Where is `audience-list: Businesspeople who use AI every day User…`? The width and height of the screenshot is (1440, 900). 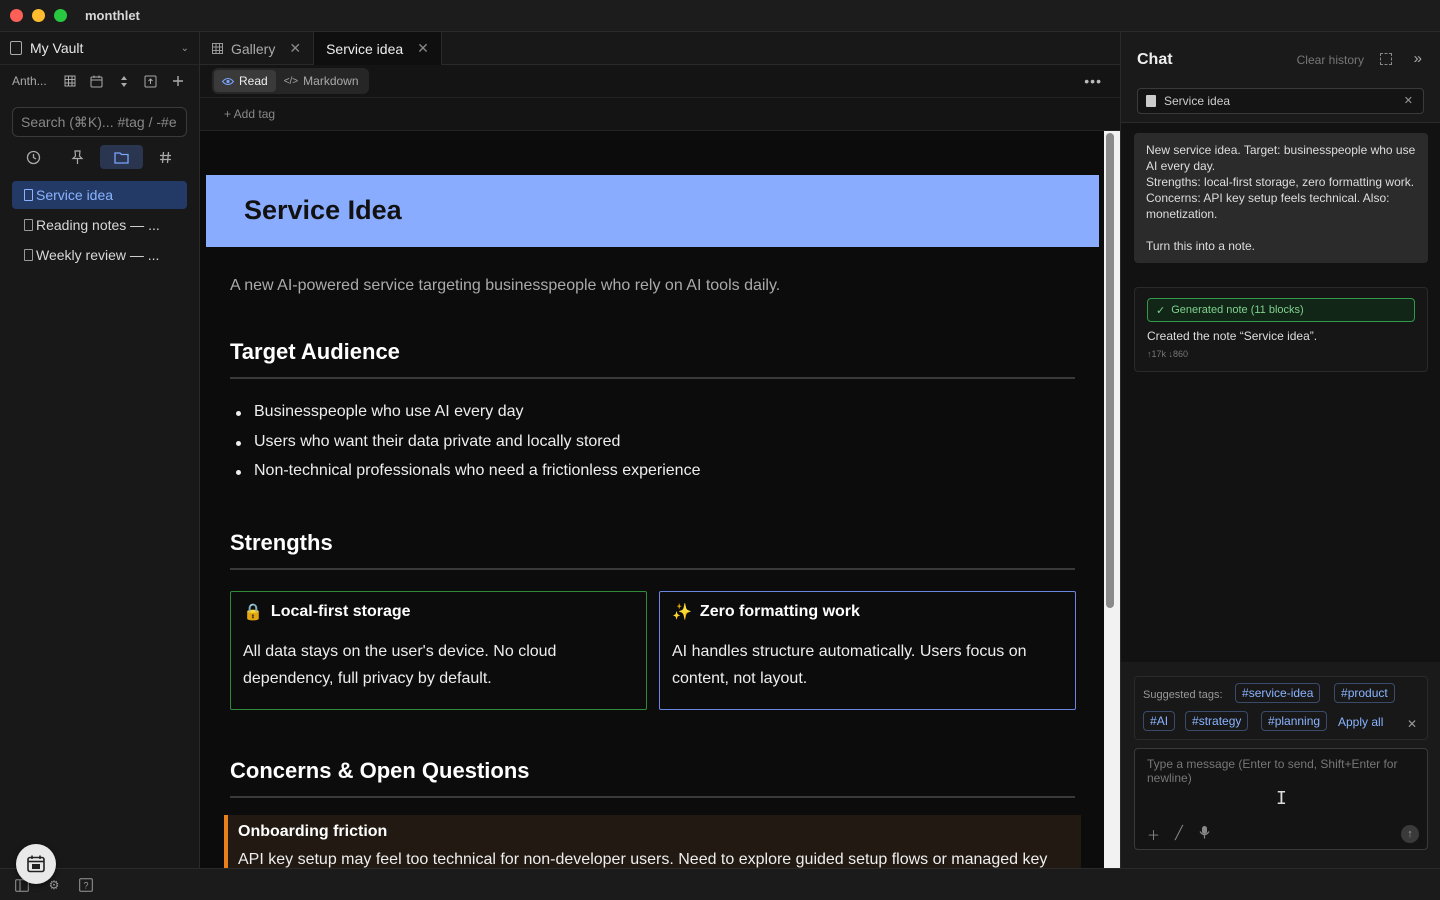
audience-list: Businesspeople who use AI every day User… is located at coordinates (465, 447).